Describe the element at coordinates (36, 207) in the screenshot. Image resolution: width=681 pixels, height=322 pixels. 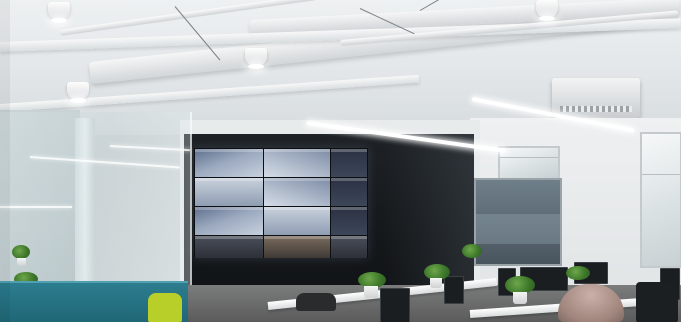
I see `glass-reflection` at that location.